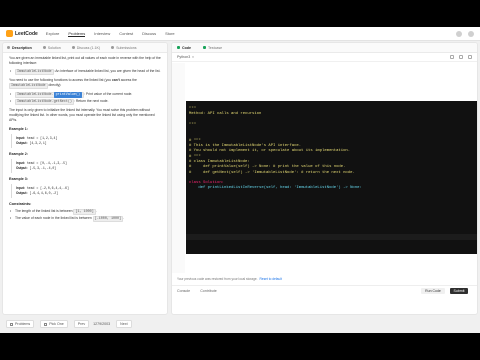  I want to click on nav-discuss: Discuss, so click(149, 33).